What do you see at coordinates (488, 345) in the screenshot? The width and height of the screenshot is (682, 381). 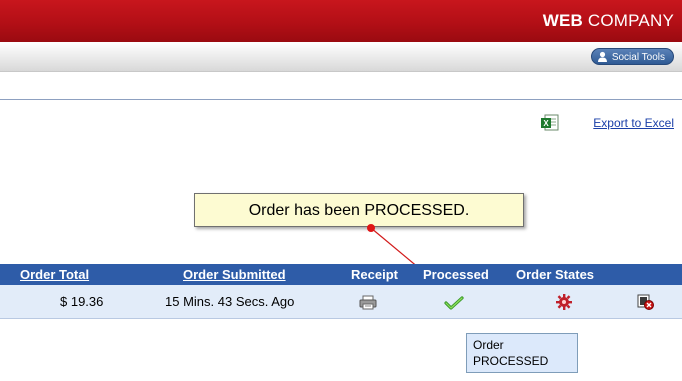 I see `tooltip-line-1: Order` at bounding box center [488, 345].